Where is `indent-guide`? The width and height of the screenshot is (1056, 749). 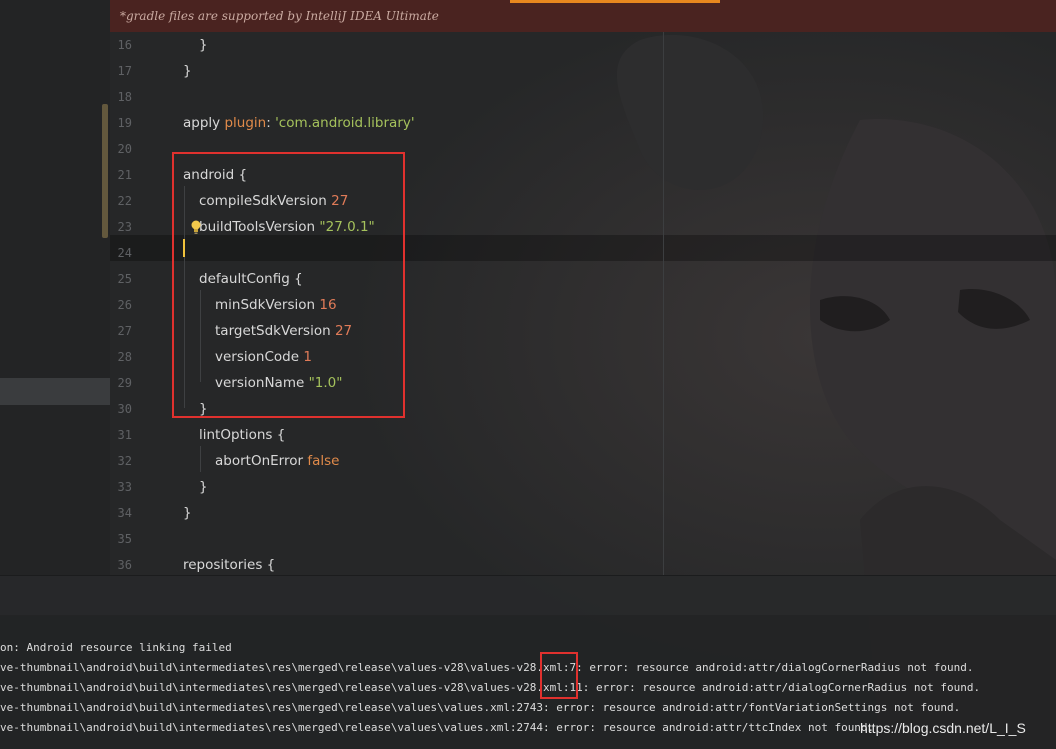 indent-guide is located at coordinates (200, 459).